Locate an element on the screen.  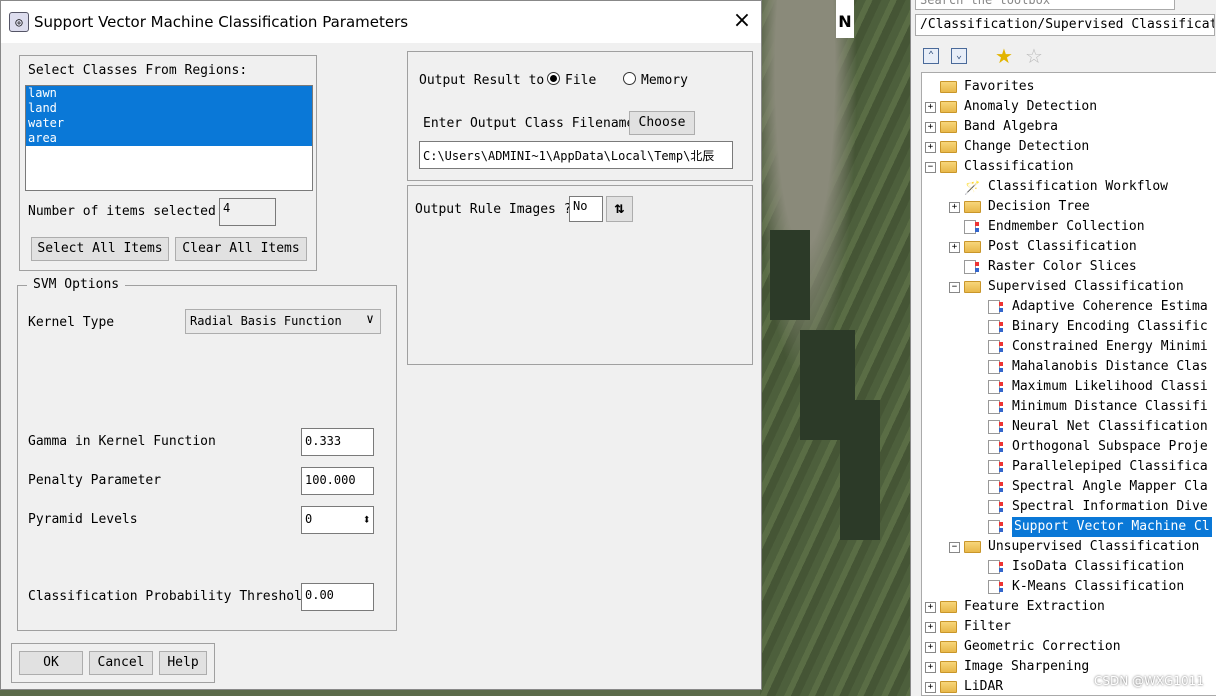
rule-images-label: Output Rule Images ? is located at coordinates (493, 209).